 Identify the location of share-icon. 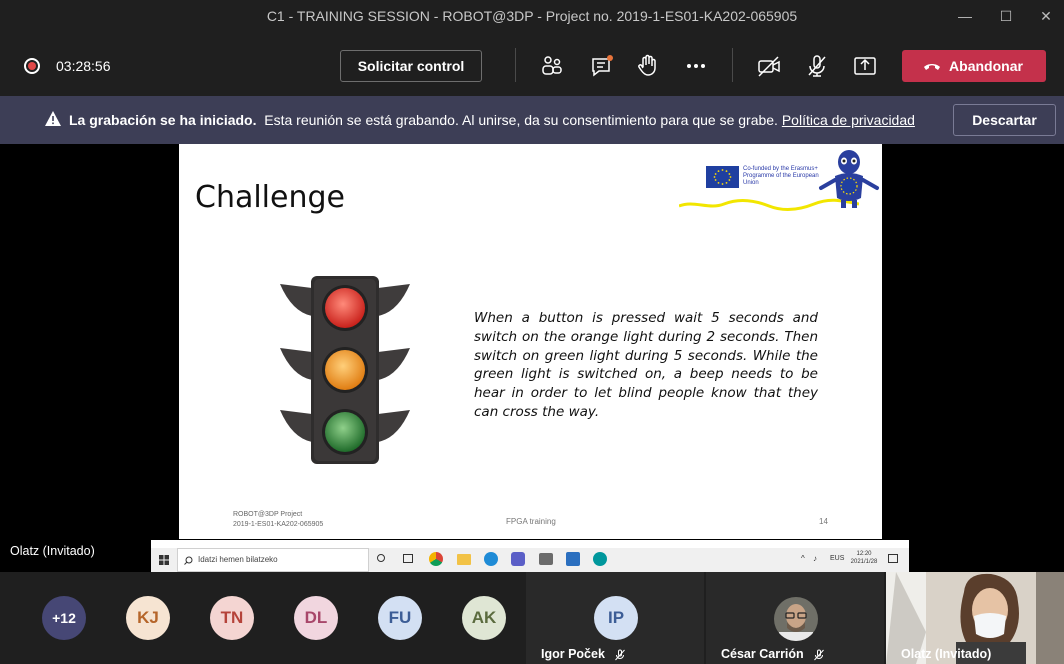
(865, 66).